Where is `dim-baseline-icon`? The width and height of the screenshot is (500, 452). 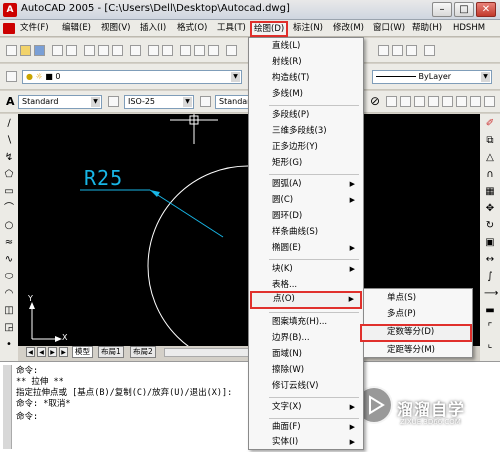 dim-baseline-icon is located at coordinates (489, 101).